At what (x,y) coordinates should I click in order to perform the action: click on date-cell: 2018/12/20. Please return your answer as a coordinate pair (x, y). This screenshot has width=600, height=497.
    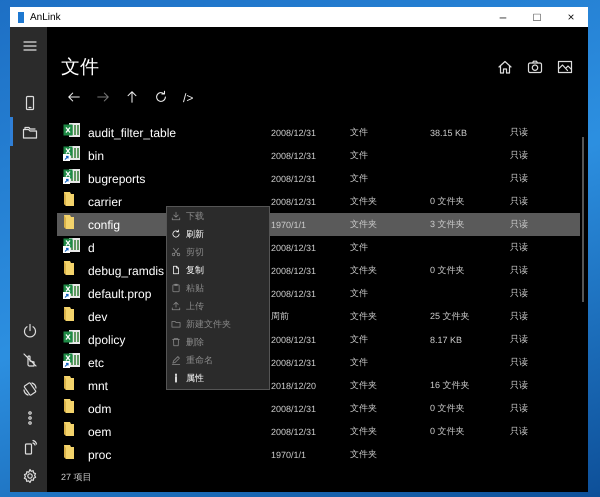
    Looking at the image, I should click on (293, 385).